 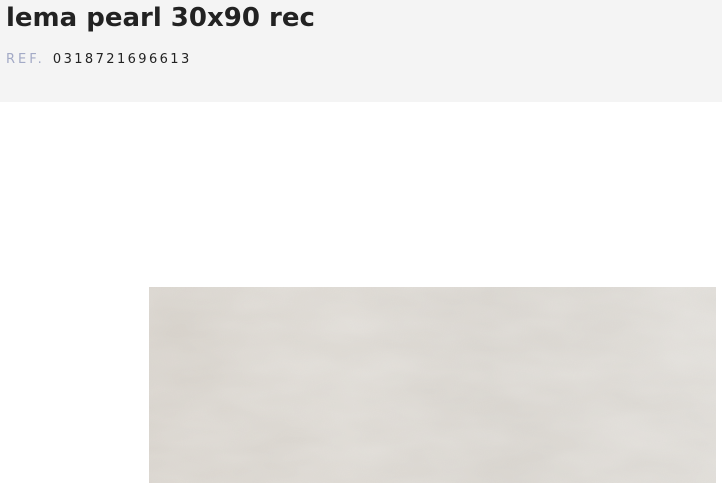 I want to click on reference-number: 0318721696613, so click(x=122, y=59).